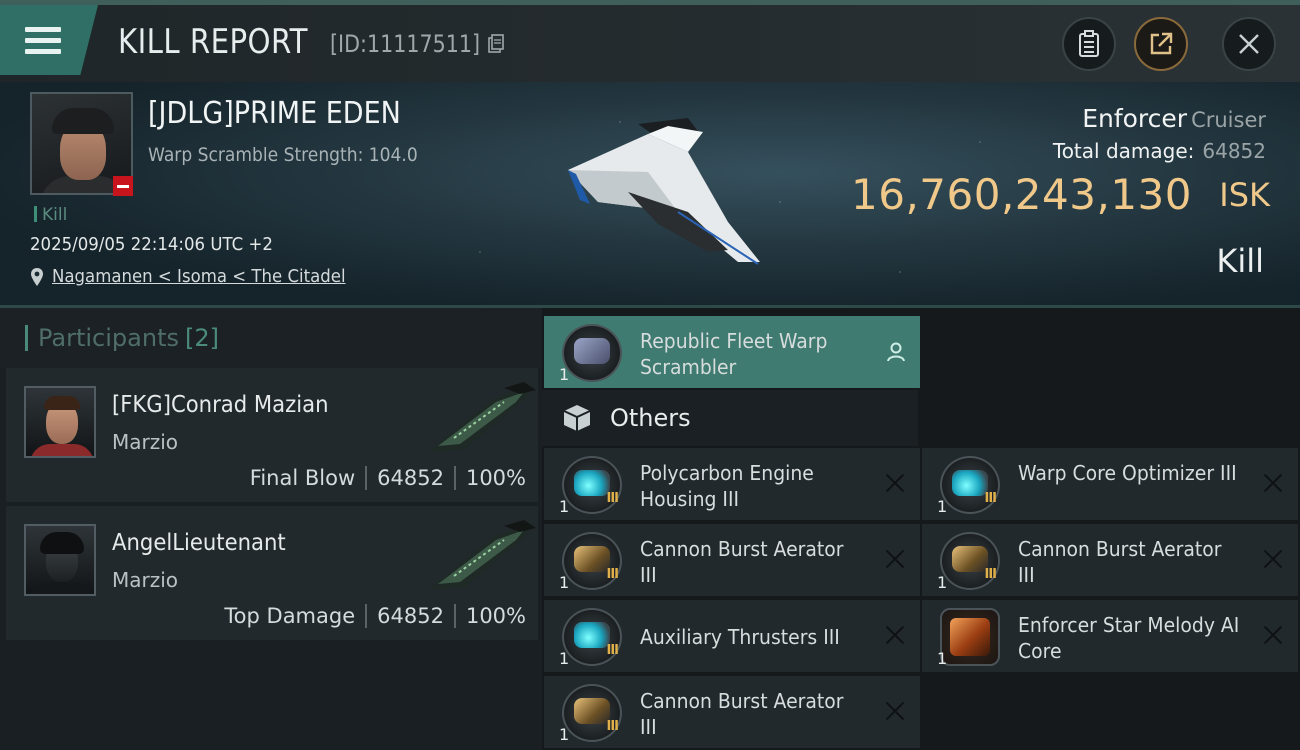 Image resolution: width=1300 pixels, height=750 pixels. I want to click on kill-location: Nagamanen < Isoma < The Citadel, so click(200, 276).